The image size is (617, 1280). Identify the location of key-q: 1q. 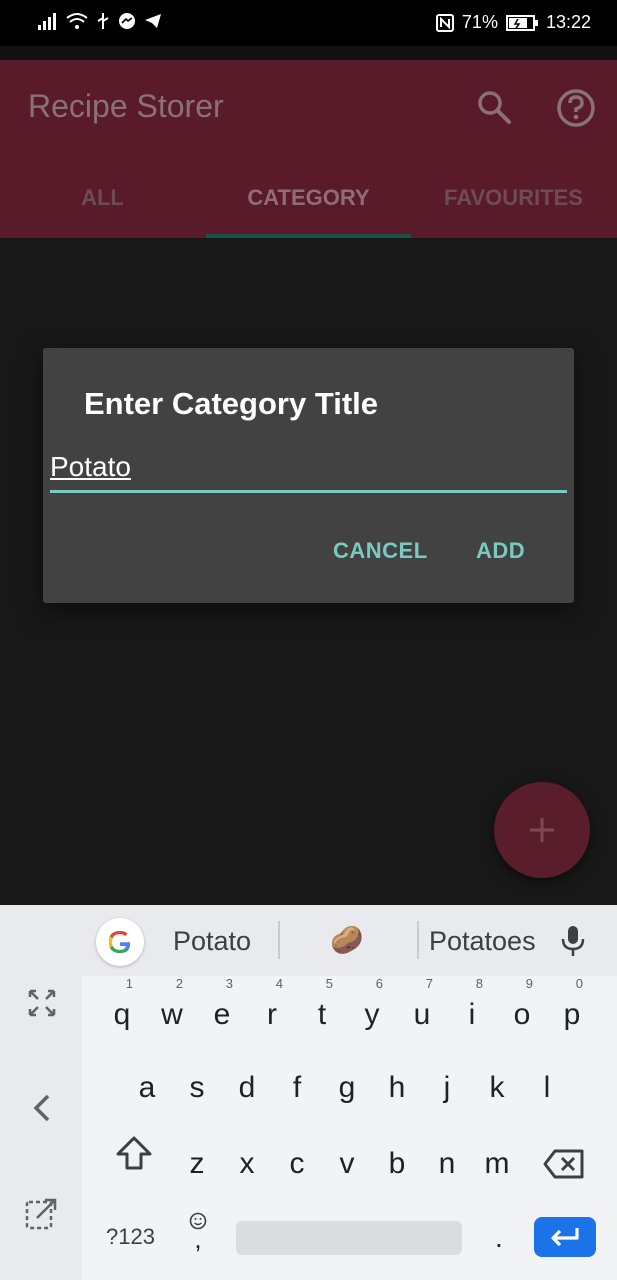
(122, 1011).